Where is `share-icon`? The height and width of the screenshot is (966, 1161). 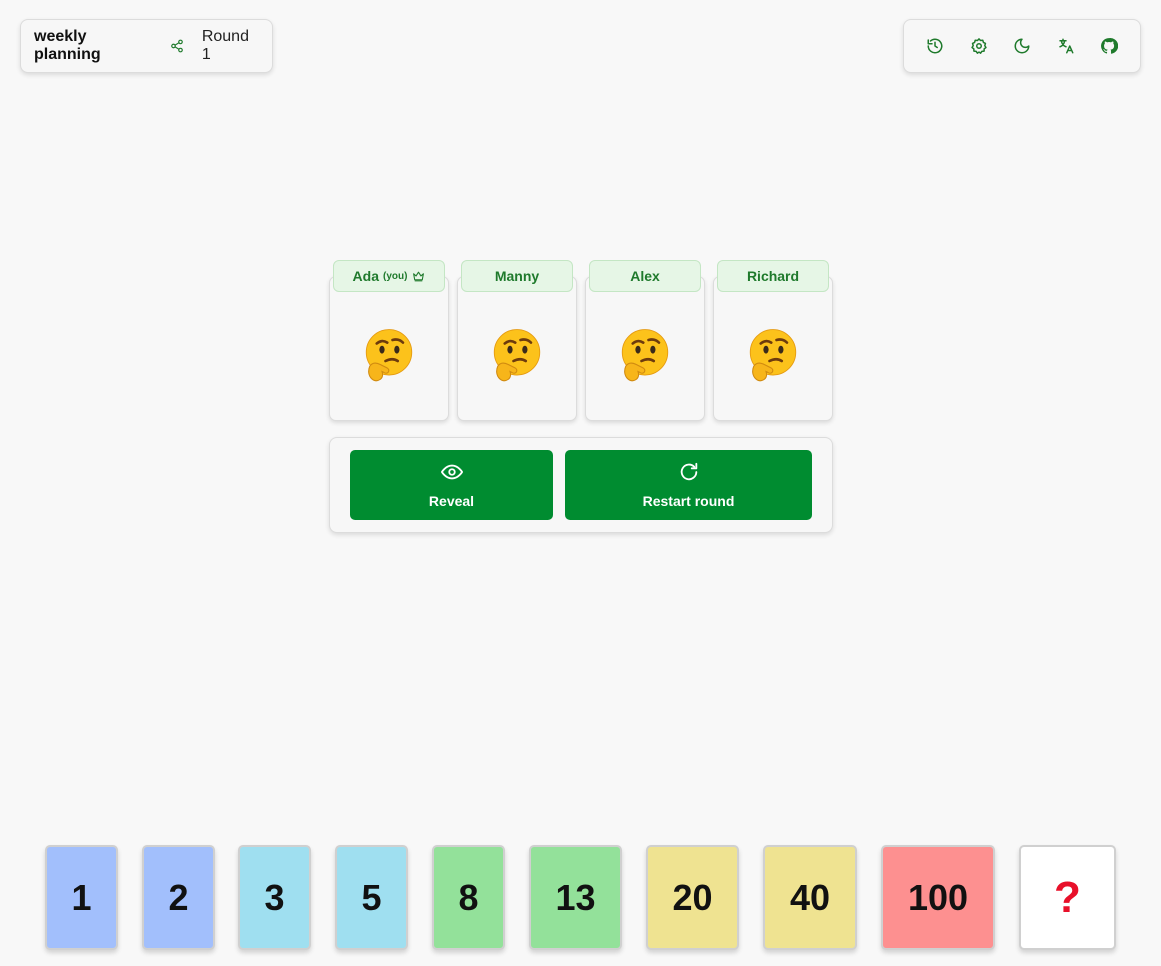 share-icon is located at coordinates (177, 46).